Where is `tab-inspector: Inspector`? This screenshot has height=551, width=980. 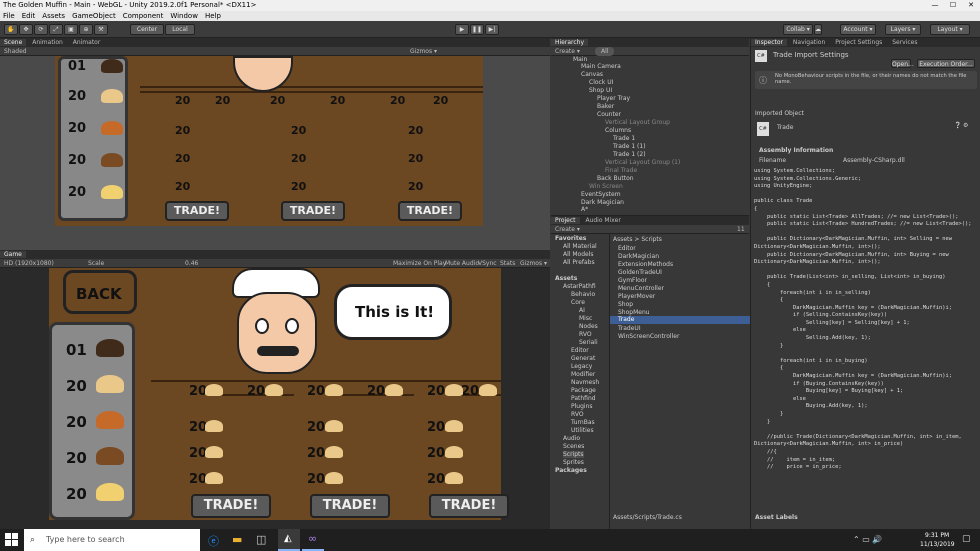
tab-inspector: Inspector is located at coordinates (769, 42).